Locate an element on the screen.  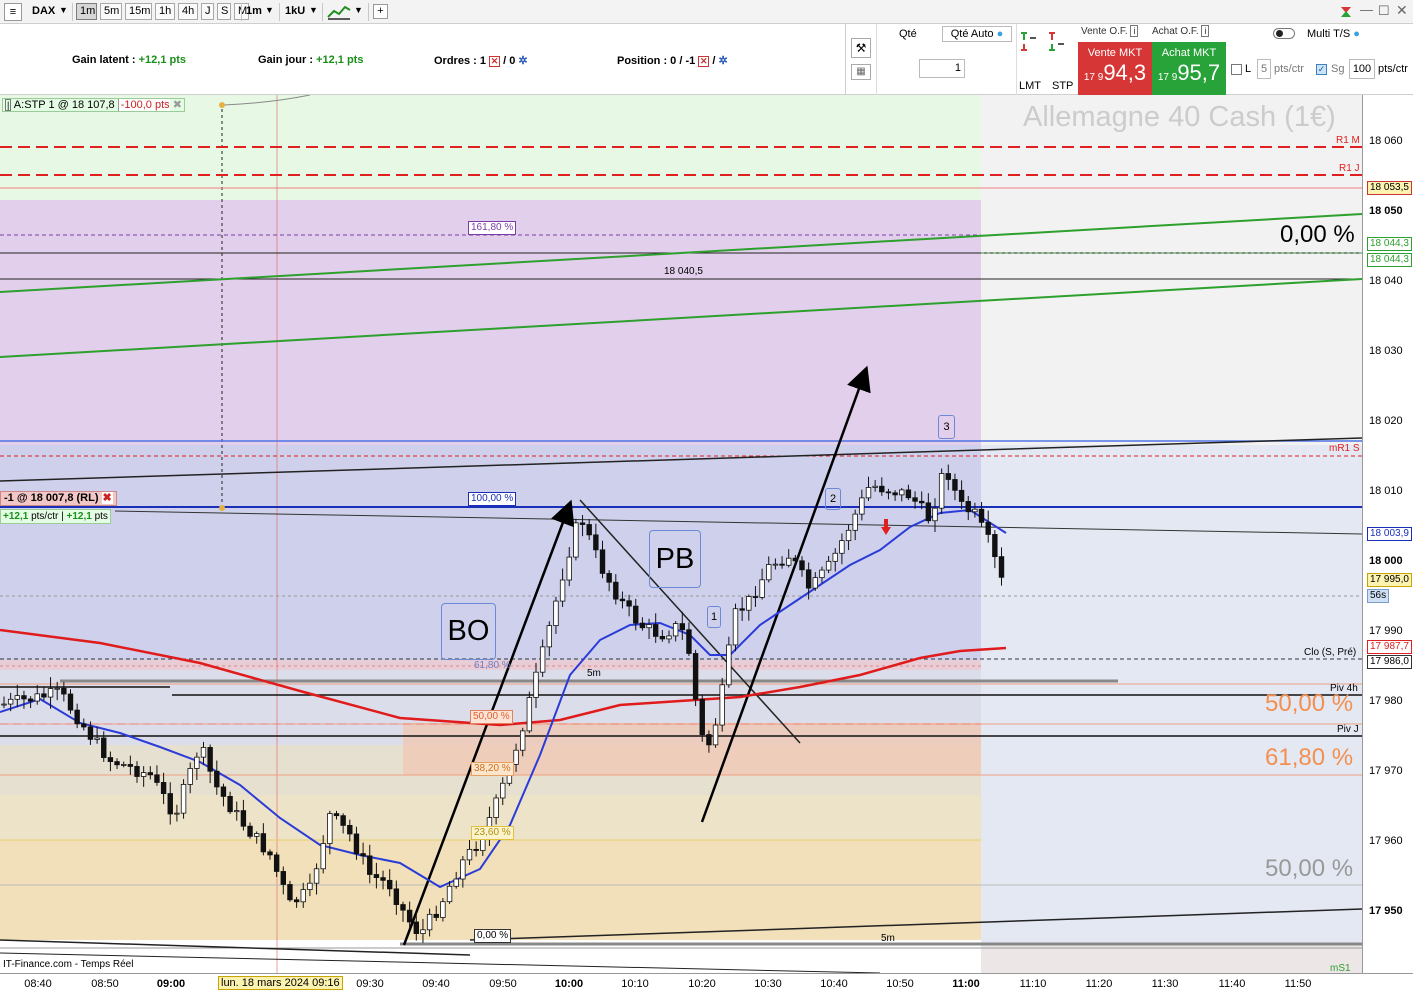
keyboard-icon: ▦ is located at coordinates (861, 72).